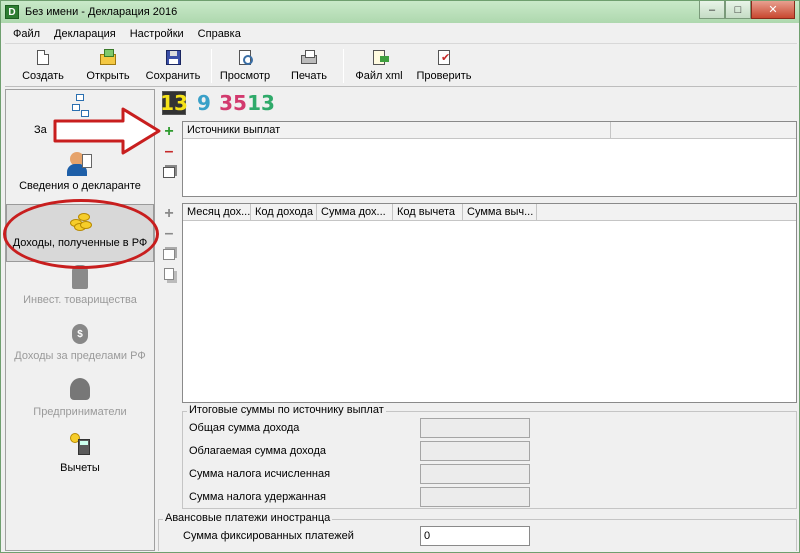 The image size is (800, 553). Describe the element at coordinates (169, 234) in the screenshot. I see `remove-income-button: –` at that location.